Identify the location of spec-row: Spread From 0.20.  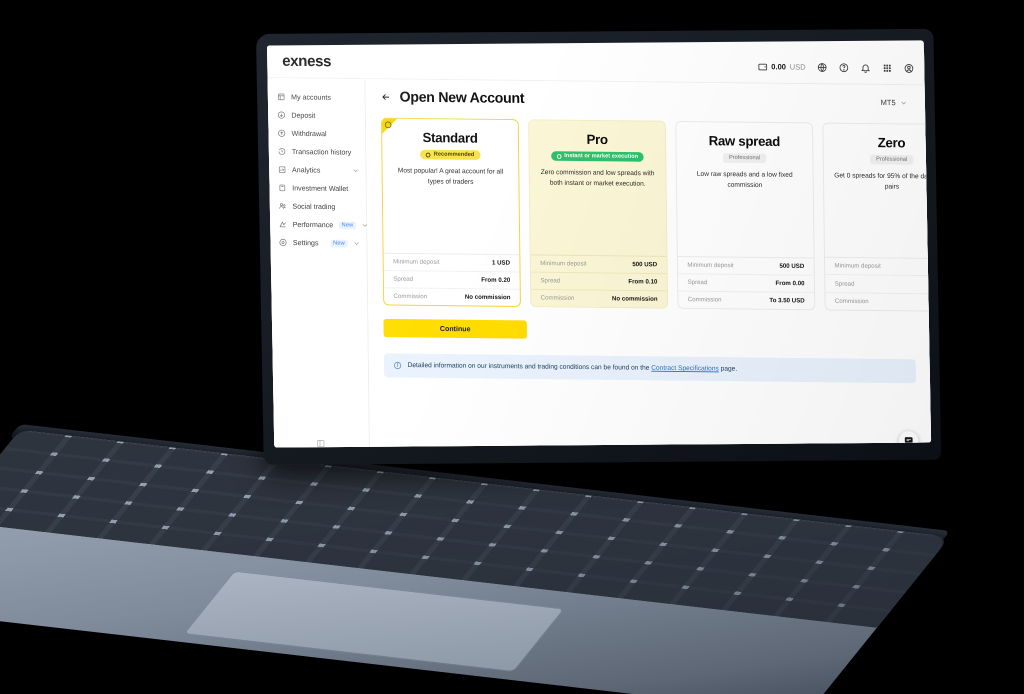
(451, 280).